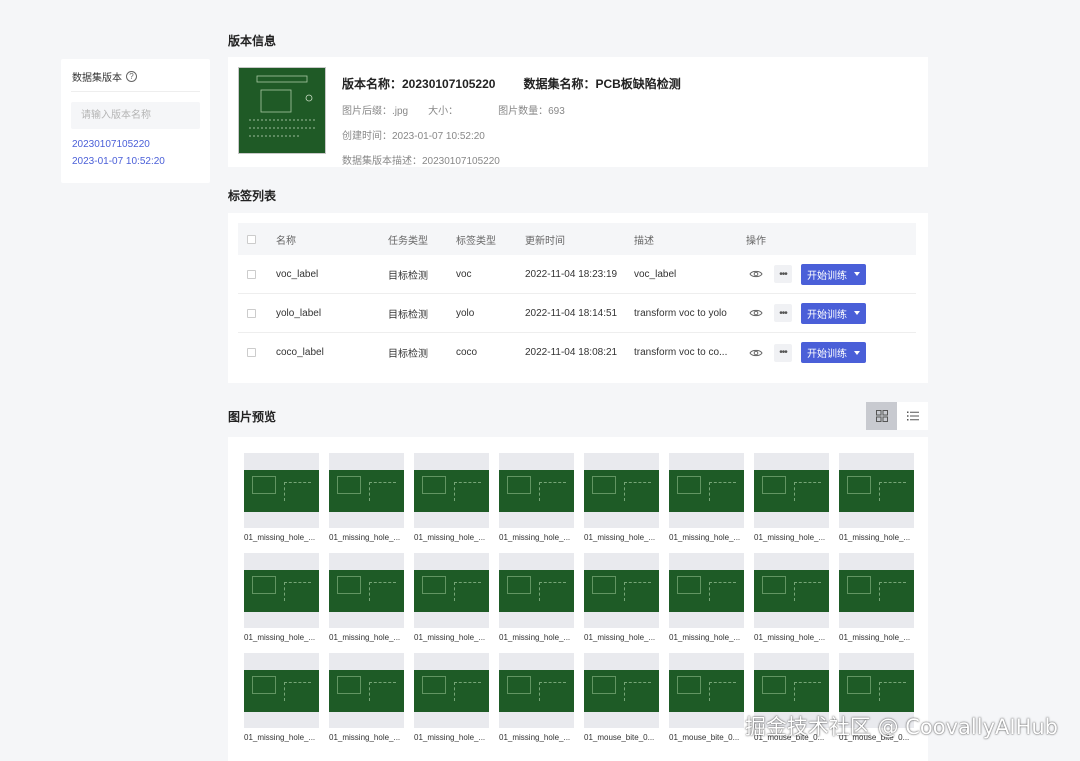 The width and height of the screenshot is (1080, 761). Describe the element at coordinates (97, 78) in the screenshot. I see `sidebar-title: 数据集版本` at that location.